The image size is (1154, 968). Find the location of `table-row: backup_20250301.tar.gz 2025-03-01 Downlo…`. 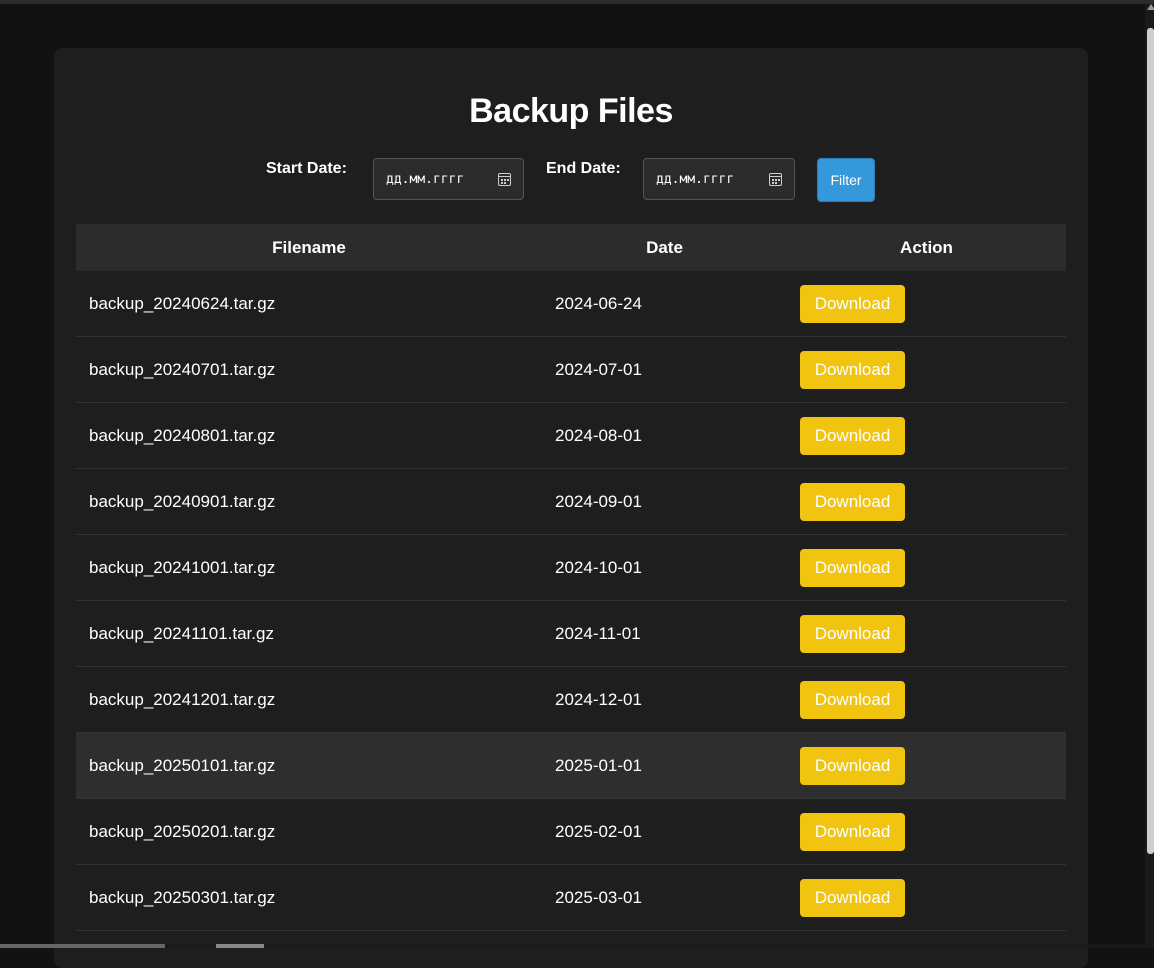

table-row: backup_20250301.tar.gz 2025-03-01 Downlo… is located at coordinates (571, 897).